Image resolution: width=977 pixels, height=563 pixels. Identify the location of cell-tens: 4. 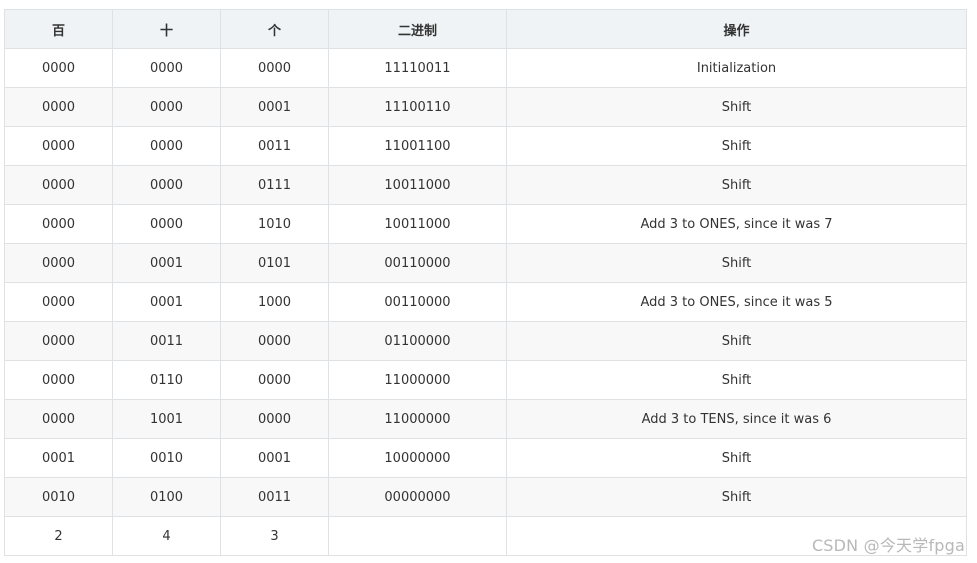
(166, 536).